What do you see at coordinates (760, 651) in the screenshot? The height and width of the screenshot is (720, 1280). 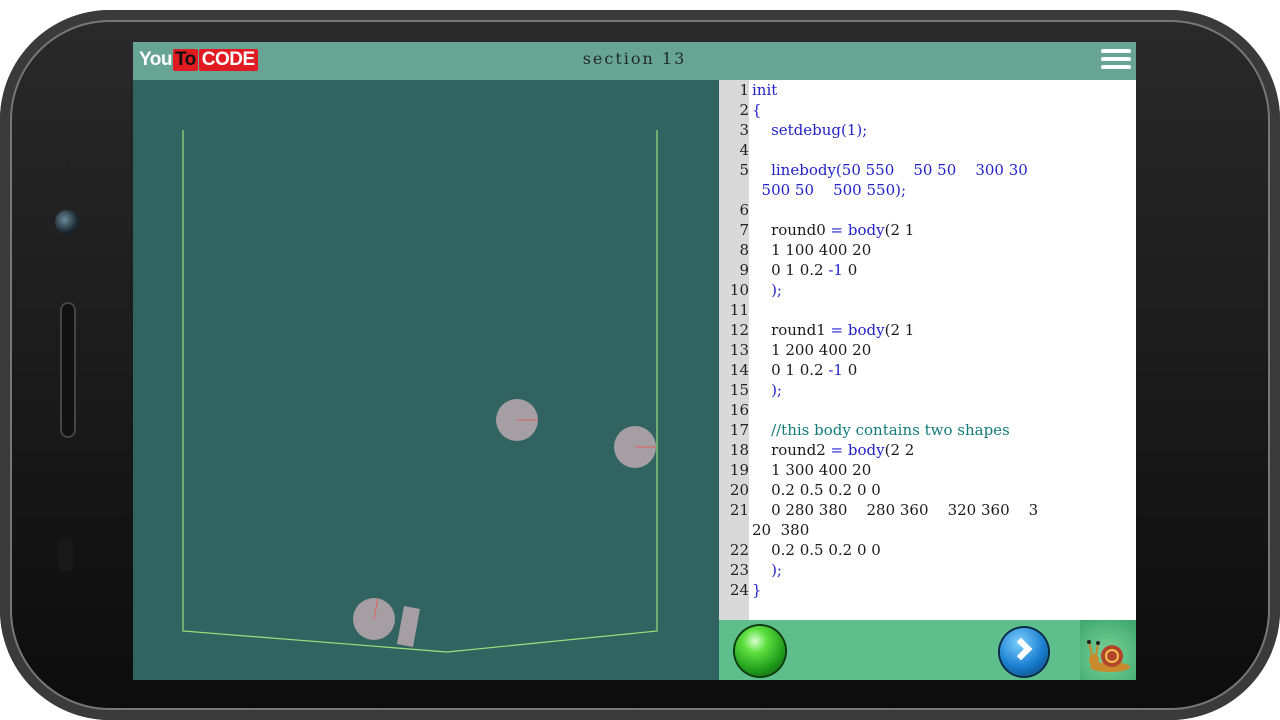 I see `run-button` at bounding box center [760, 651].